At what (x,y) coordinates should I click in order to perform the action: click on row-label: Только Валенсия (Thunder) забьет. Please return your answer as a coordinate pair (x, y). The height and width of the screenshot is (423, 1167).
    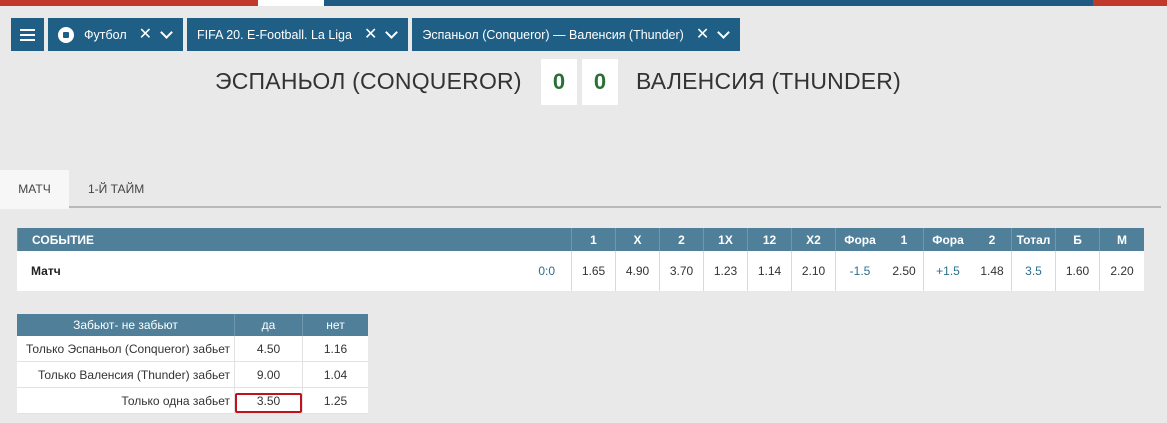
    Looking at the image, I should click on (133, 374).